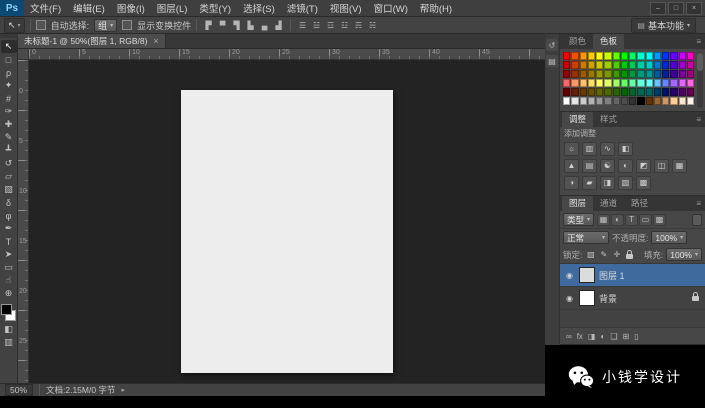 The image size is (705, 408). Describe the element at coordinates (391, 8) in the screenshot. I see `menubar-item: 窗口(W)` at that location.